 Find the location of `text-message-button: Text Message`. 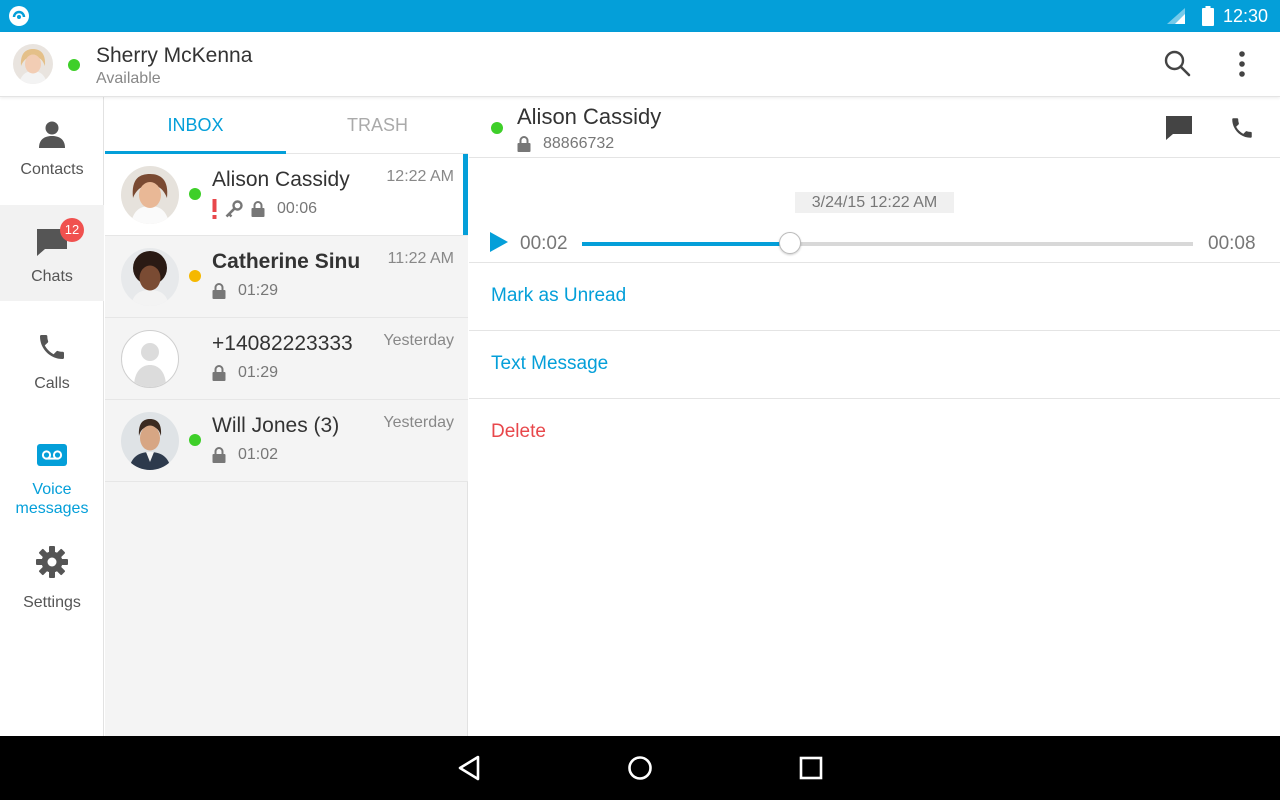

text-message-button: Text Message is located at coordinates (874, 365).